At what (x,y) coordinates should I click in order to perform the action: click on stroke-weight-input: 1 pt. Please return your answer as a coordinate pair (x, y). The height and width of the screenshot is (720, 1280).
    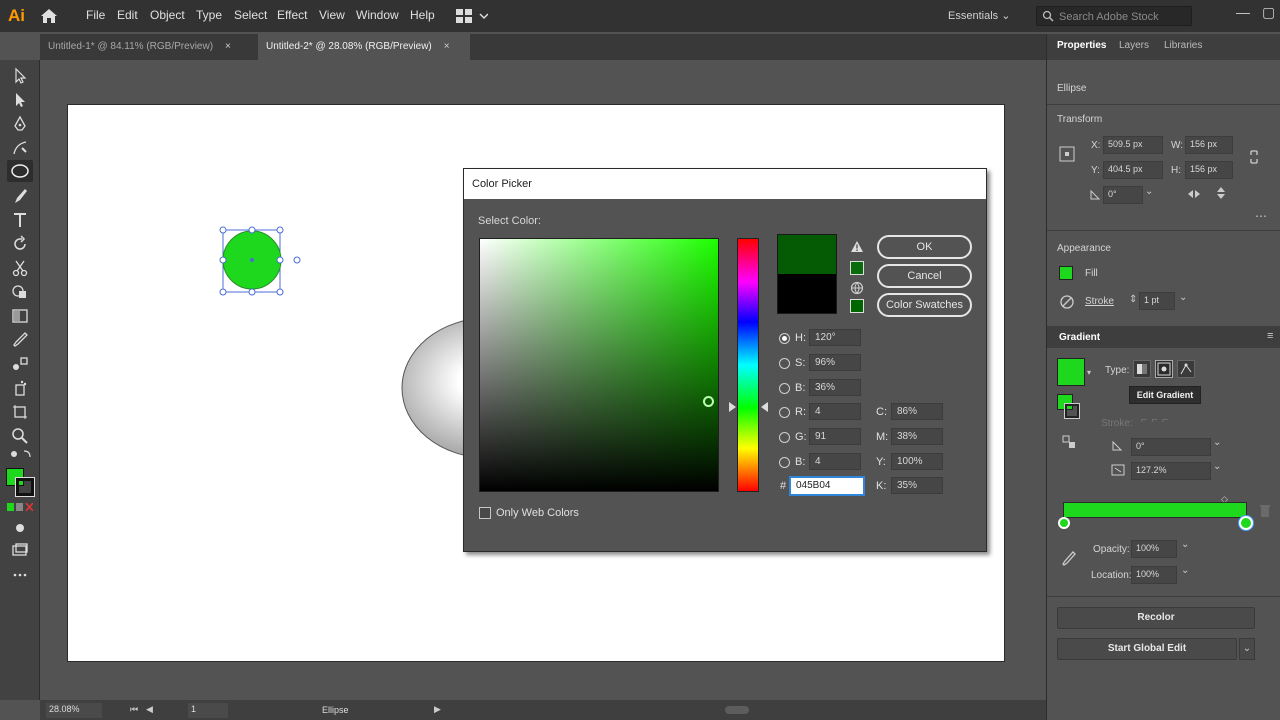
    Looking at the image, I should click on (1157, 301).